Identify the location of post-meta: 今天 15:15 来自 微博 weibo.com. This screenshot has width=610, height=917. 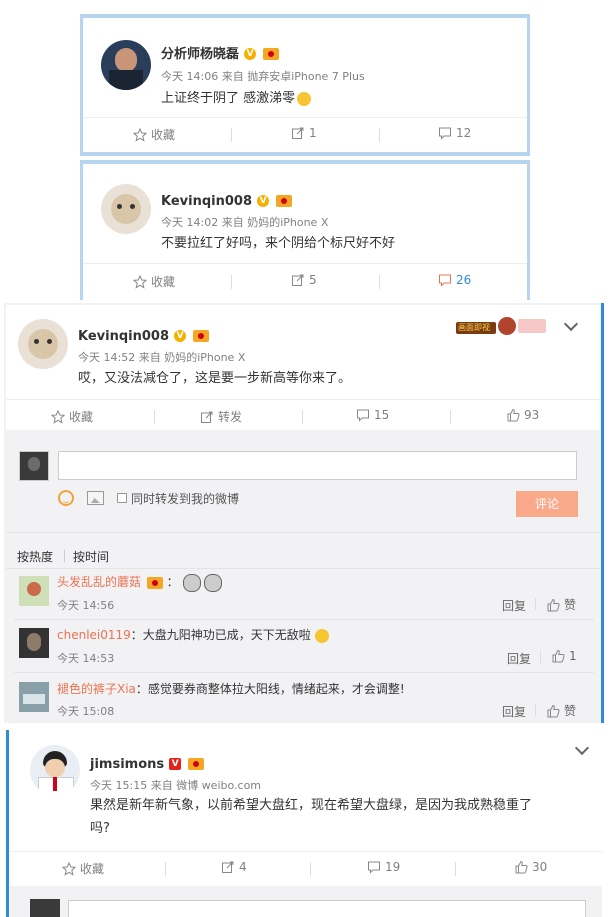
(176, 785).